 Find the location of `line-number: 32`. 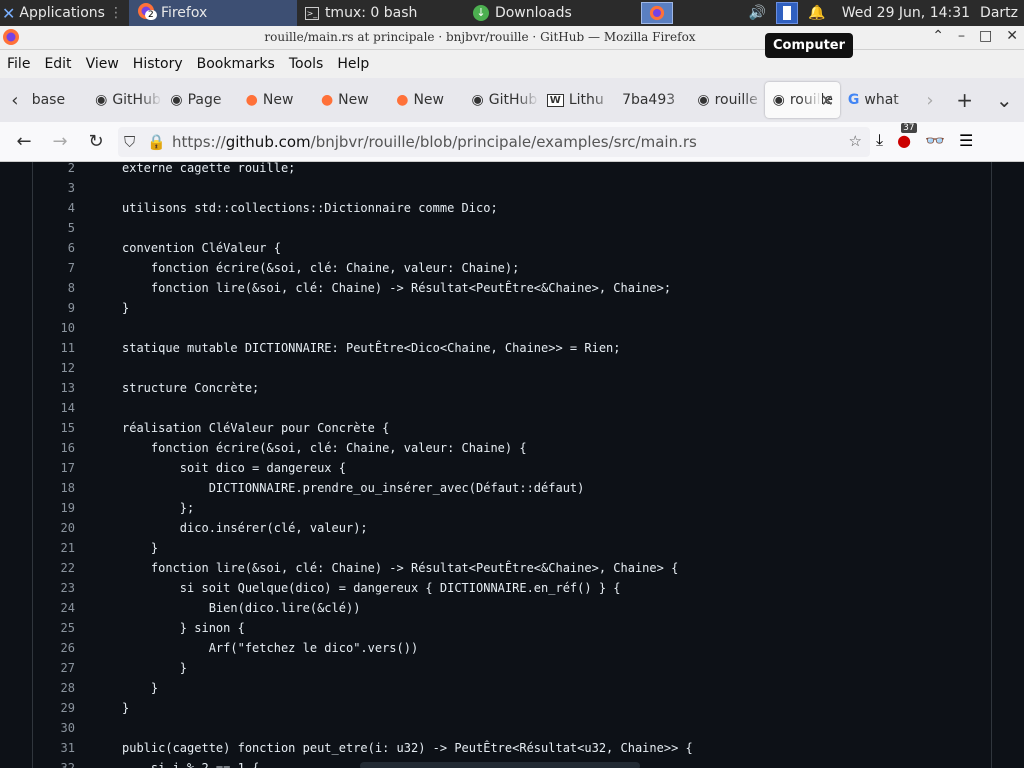

line-number: 32 is located at coordinates (54, 763).